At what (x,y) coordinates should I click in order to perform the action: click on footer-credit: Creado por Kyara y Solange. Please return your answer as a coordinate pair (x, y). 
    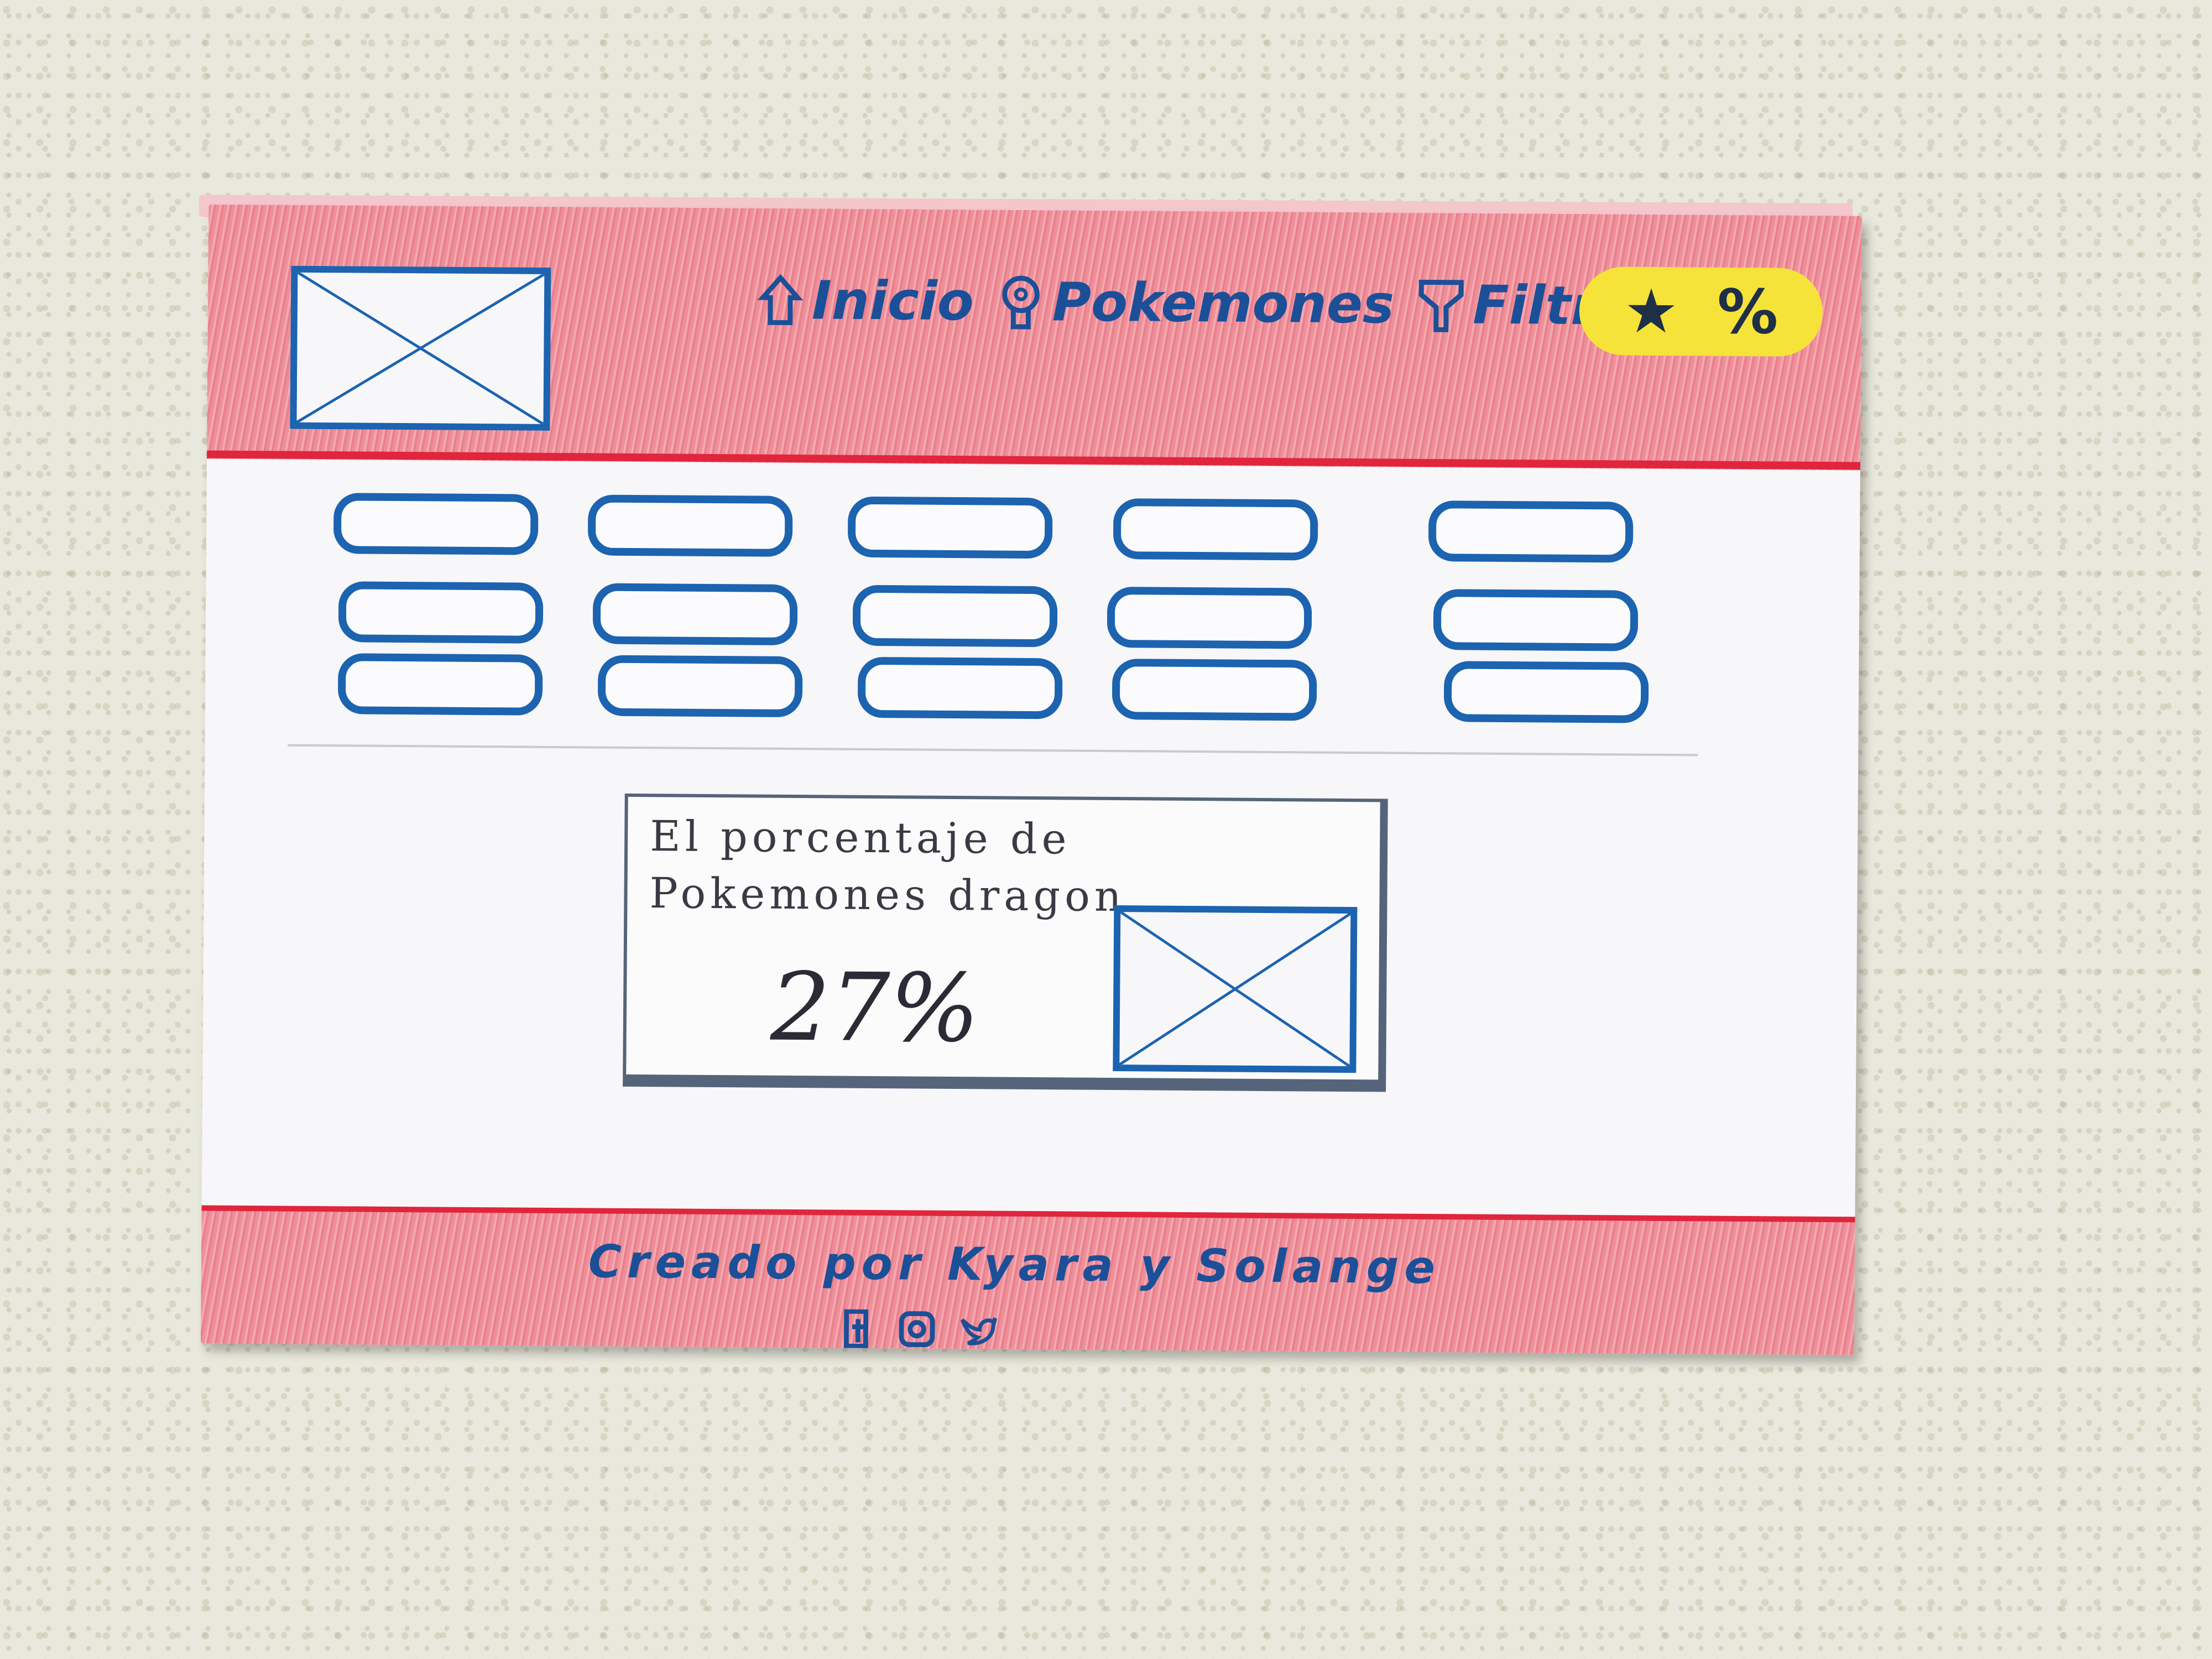
    Looking at the image, I should click on (1015, 1265).